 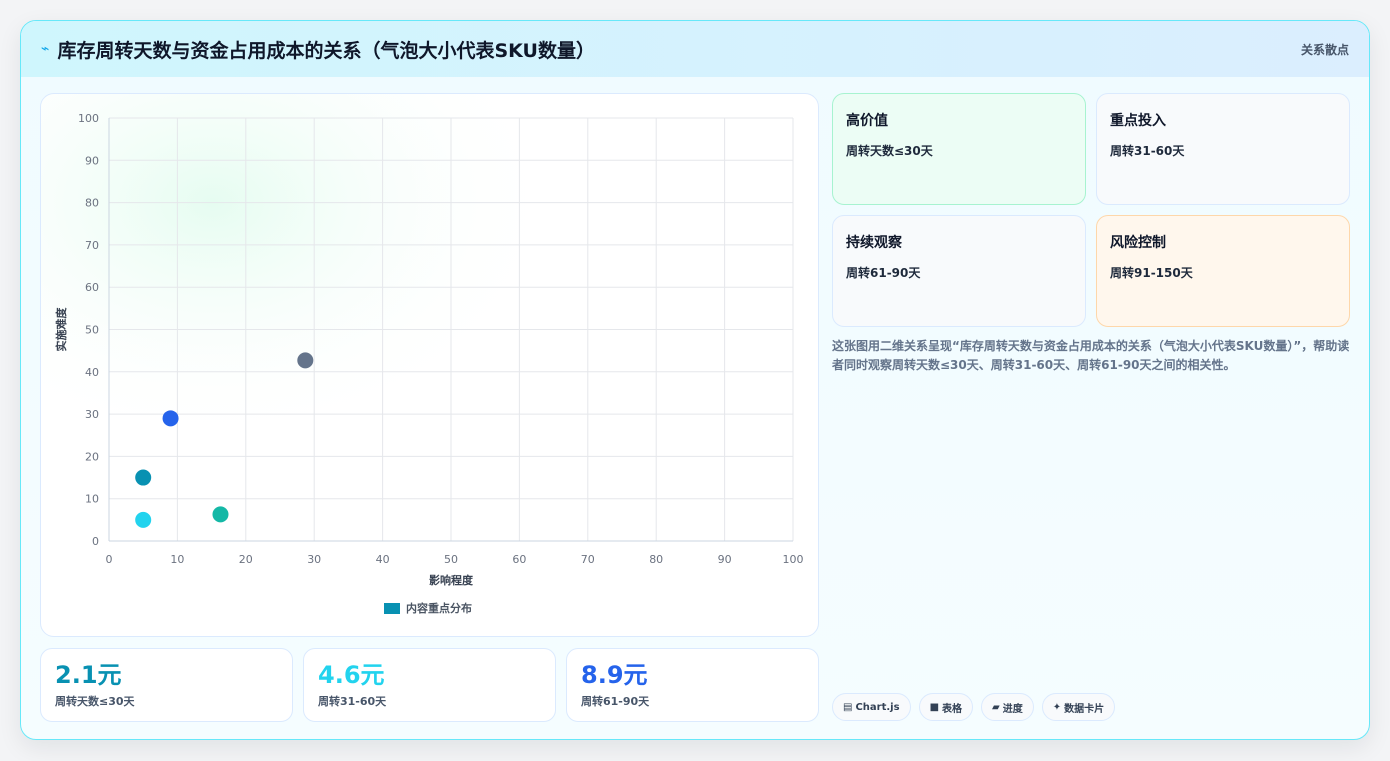 What do you see at coordinates (1012, 709) in the screenshot?
I see `chip-label: 进度` at bounding box center [1012, 709].